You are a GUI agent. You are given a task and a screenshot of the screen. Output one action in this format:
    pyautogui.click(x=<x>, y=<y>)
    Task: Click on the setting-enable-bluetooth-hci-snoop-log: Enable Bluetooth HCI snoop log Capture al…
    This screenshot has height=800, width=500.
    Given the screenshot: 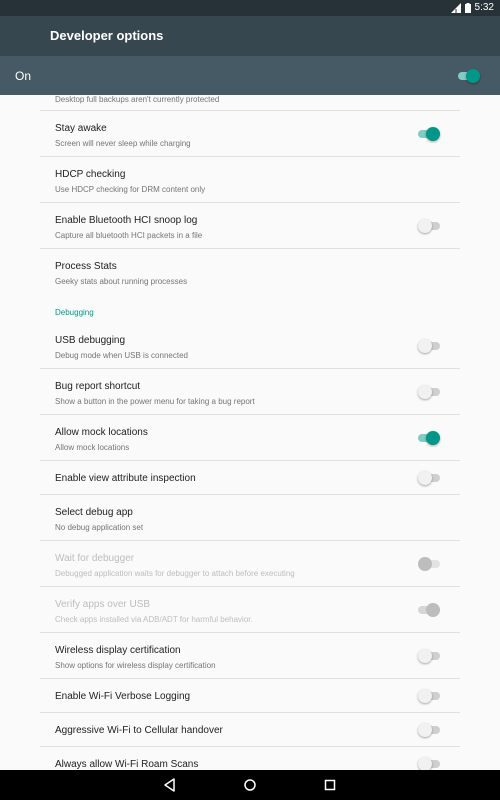 What is the action you would take?
    pyautogui.click(x=250, y=226)
    